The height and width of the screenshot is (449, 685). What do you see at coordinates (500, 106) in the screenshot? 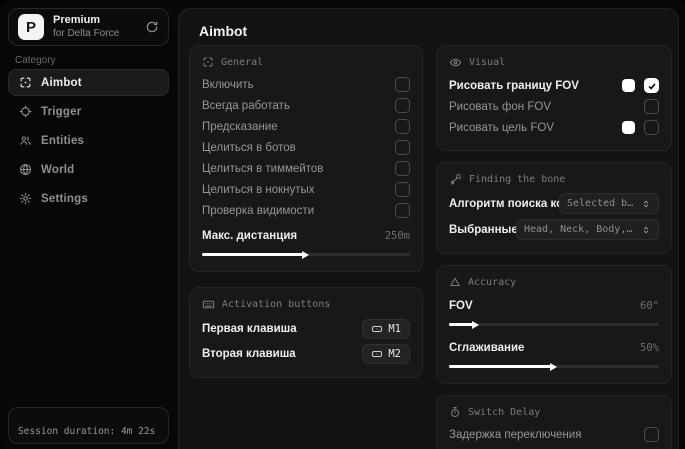
I see `fov-background-label: Рисовать фон FOV` at bounding box center [500, 106].